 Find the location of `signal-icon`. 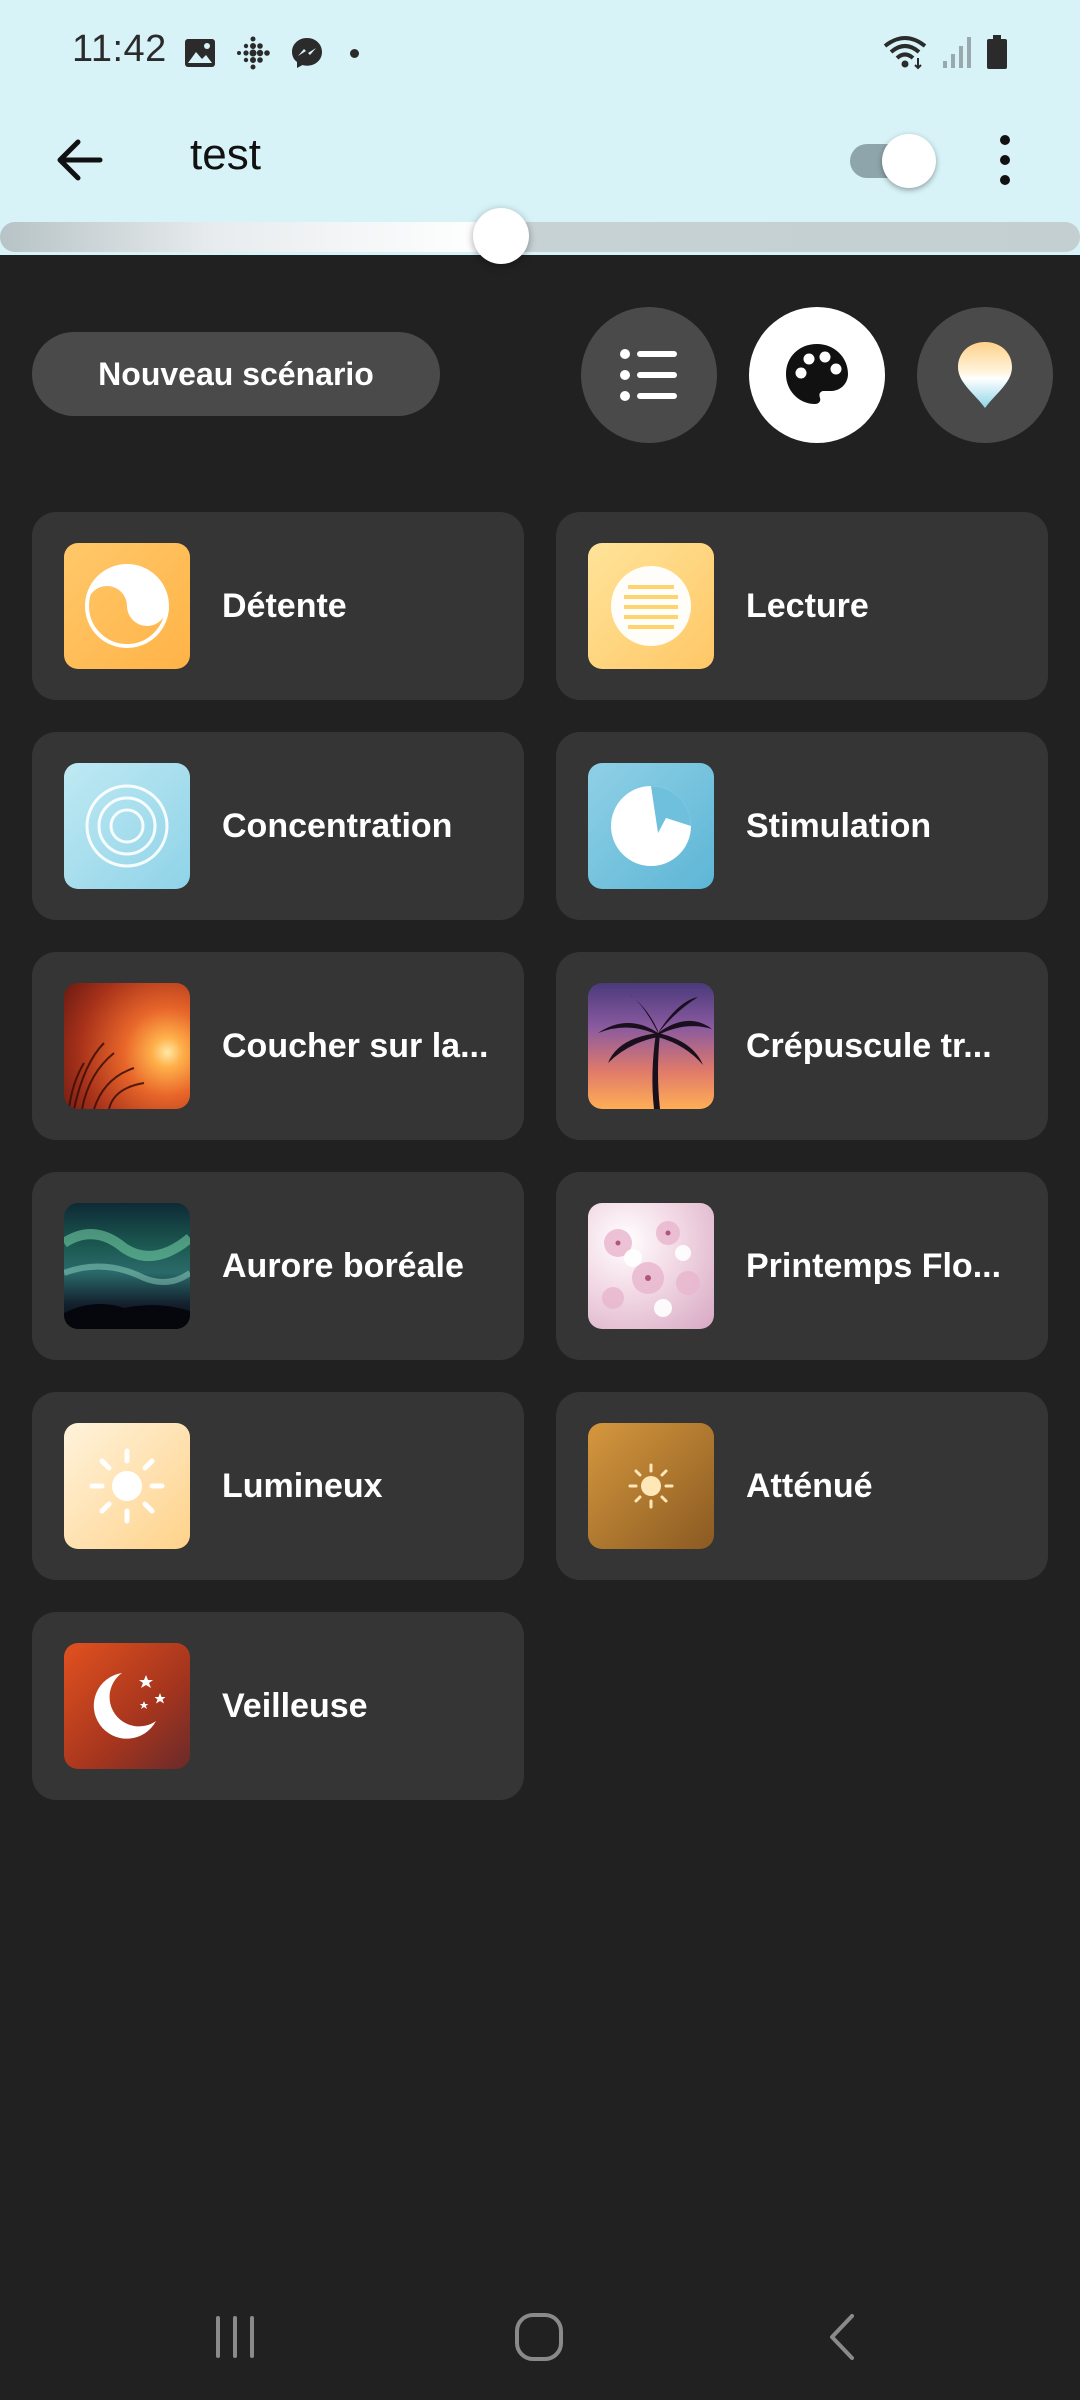

signal-icon is located at coordinates (957, 52).